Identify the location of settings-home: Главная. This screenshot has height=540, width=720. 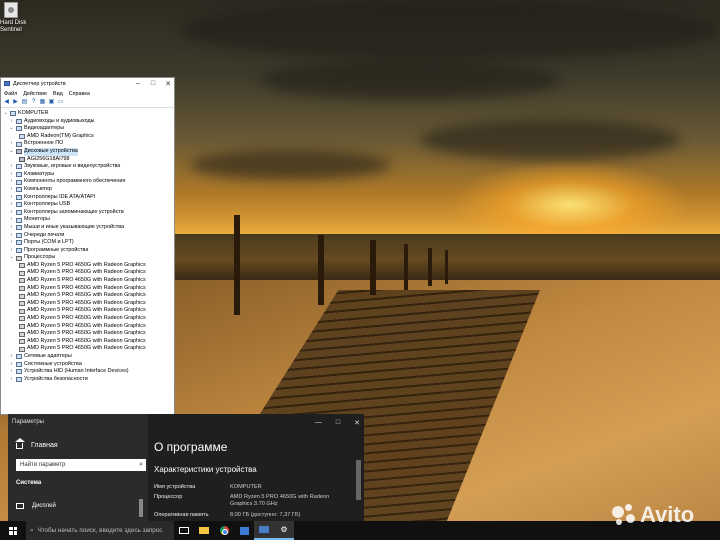
(36, 443).